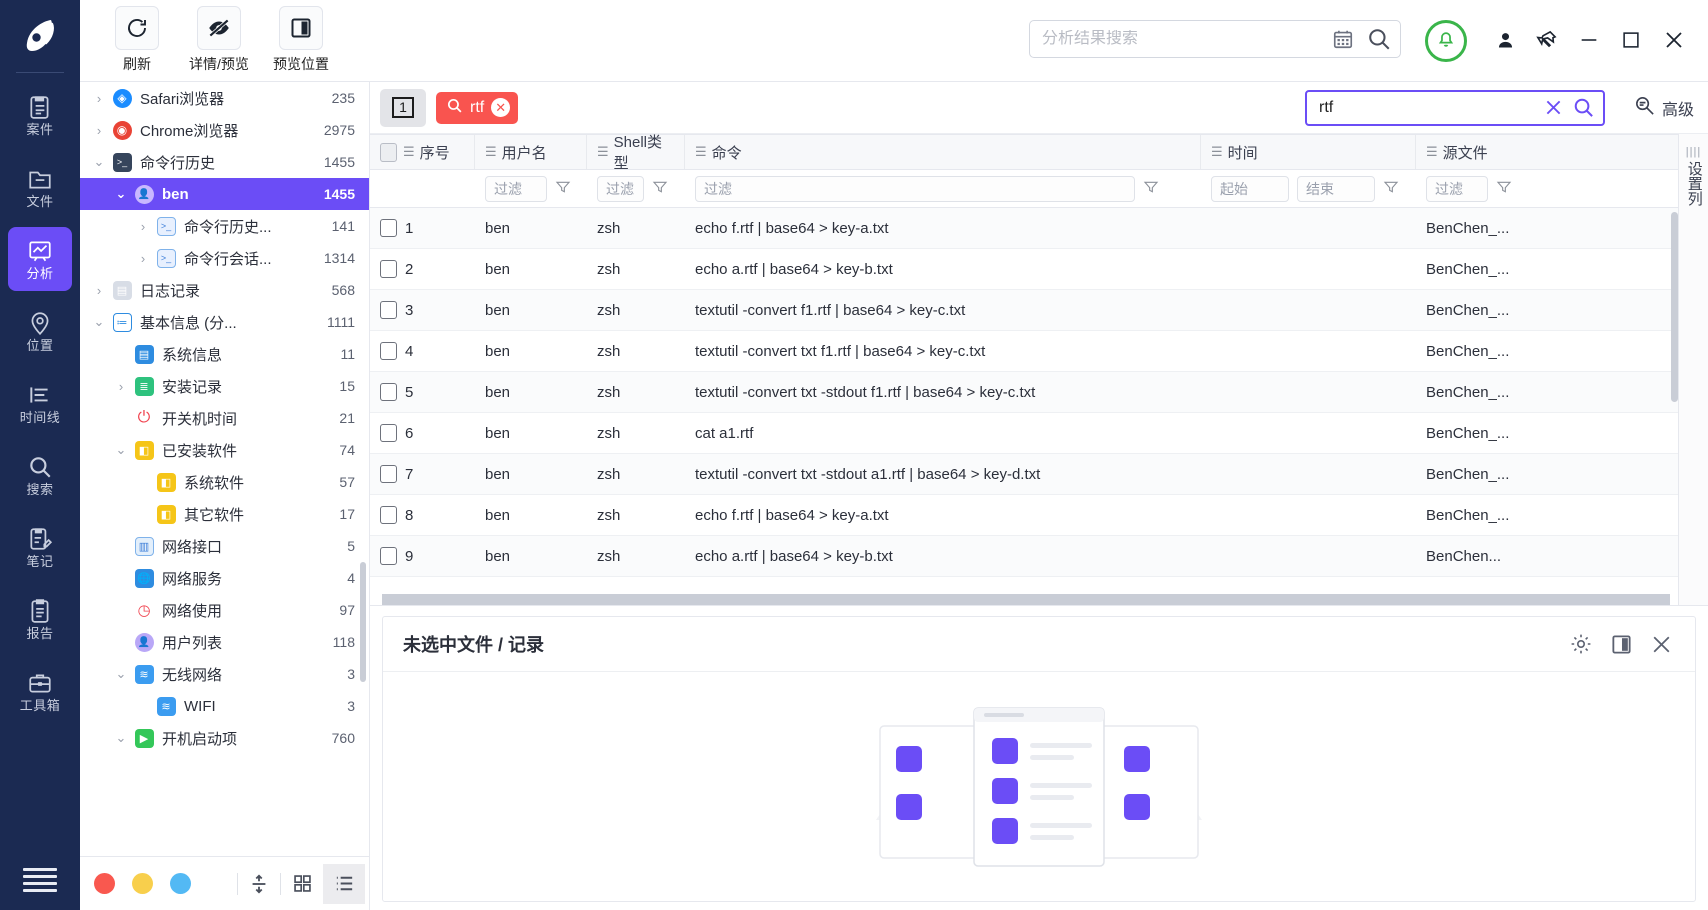 Image resolution: width=1708 pixels, height=910 pixels. I want to click on tree-item: ⌄ ≔ 基本信息 (分... 1111, so click(224, 322).